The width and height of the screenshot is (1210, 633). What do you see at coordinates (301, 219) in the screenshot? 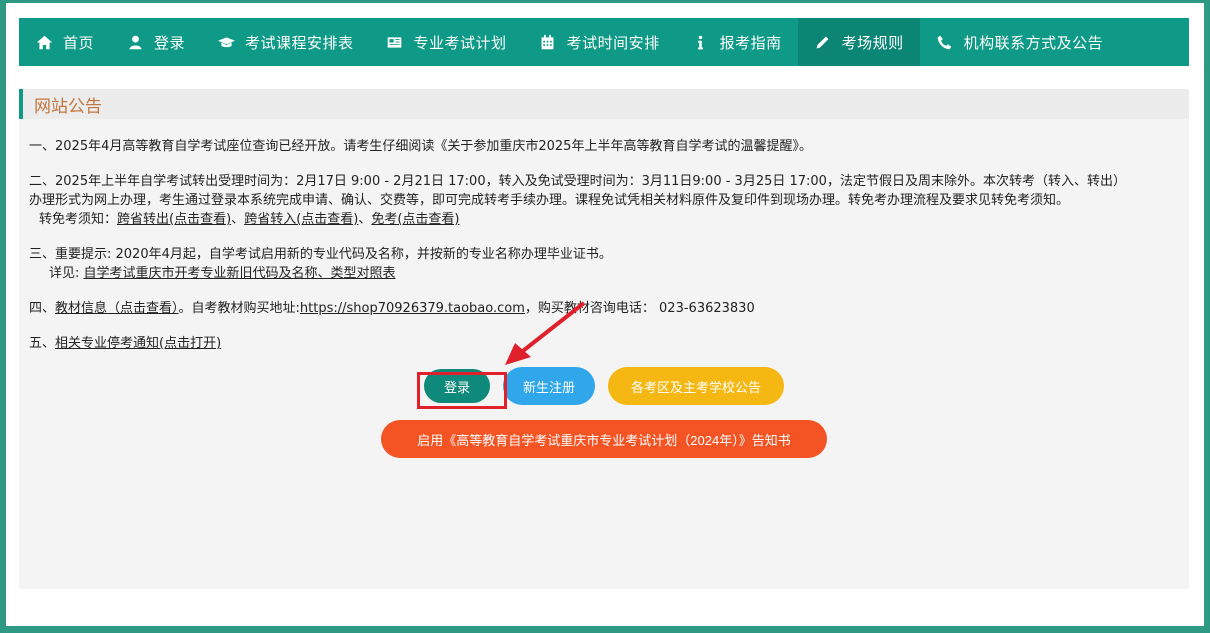
I see `cross-province-in-link: 跨省转入(点击查看)` at bounding box center [301, 219].